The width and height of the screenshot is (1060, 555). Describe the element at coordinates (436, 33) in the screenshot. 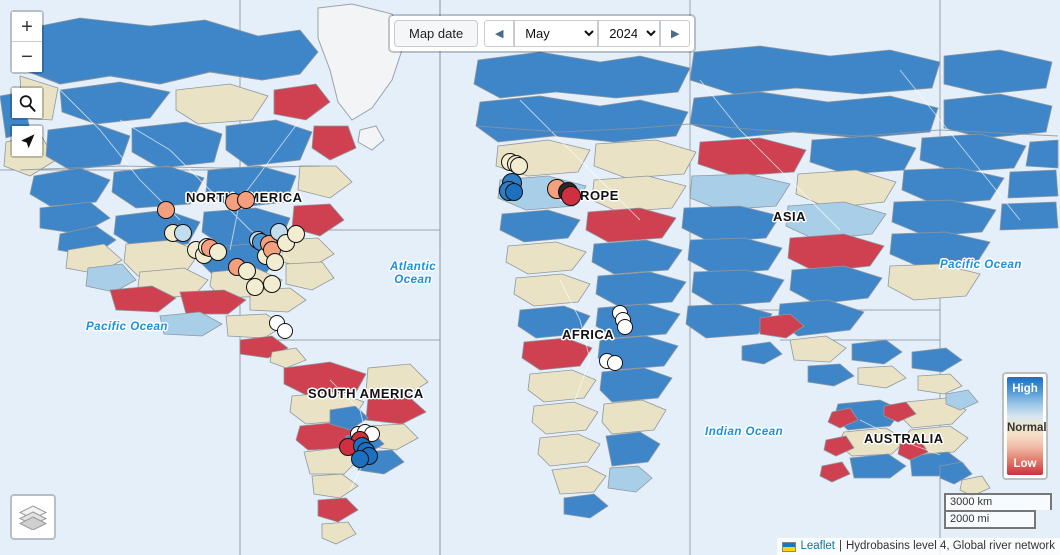

I see `map-date-label: Map date` at that location.